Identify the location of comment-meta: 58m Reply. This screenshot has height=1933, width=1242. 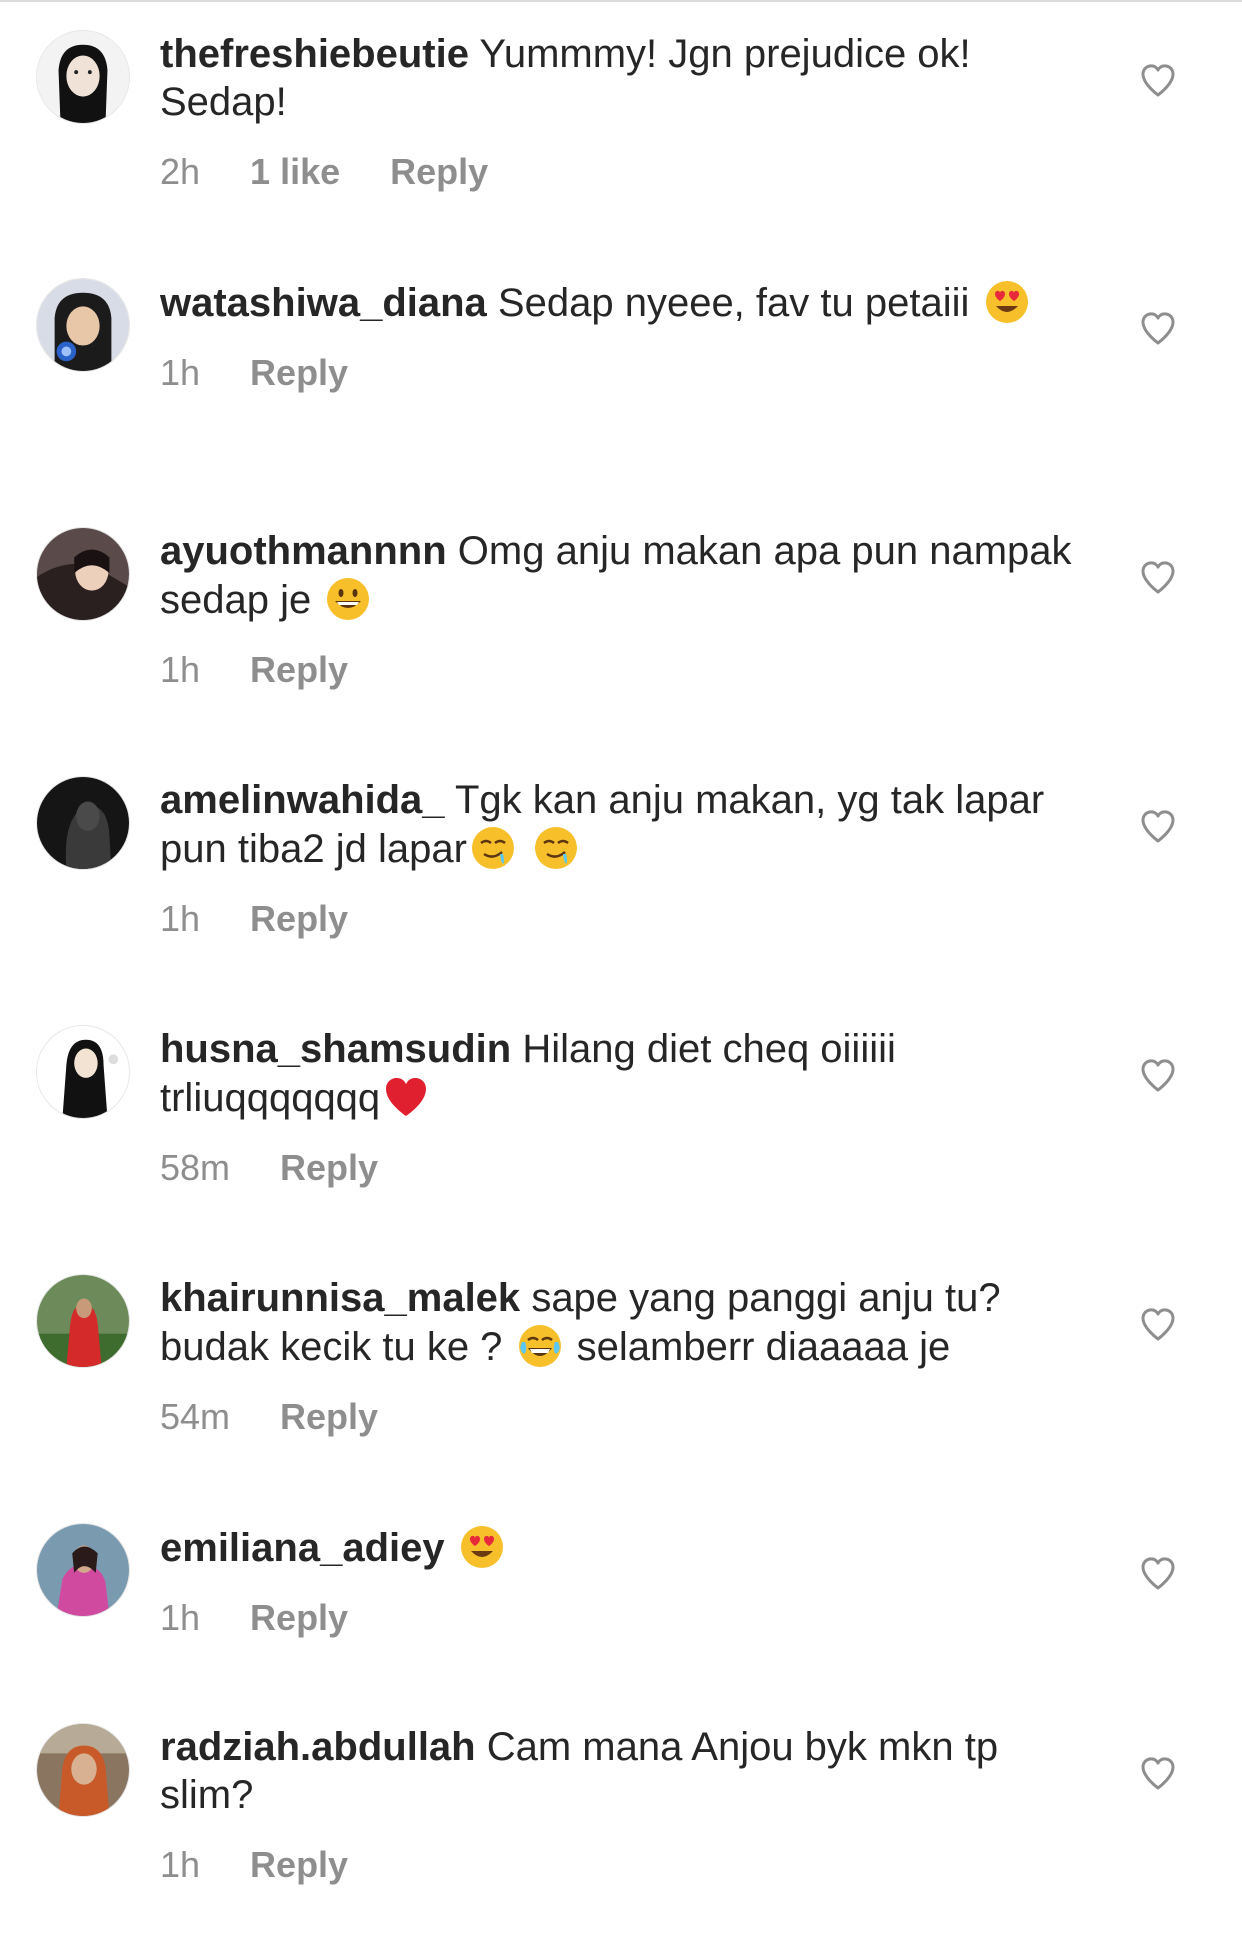
(625, 1168).